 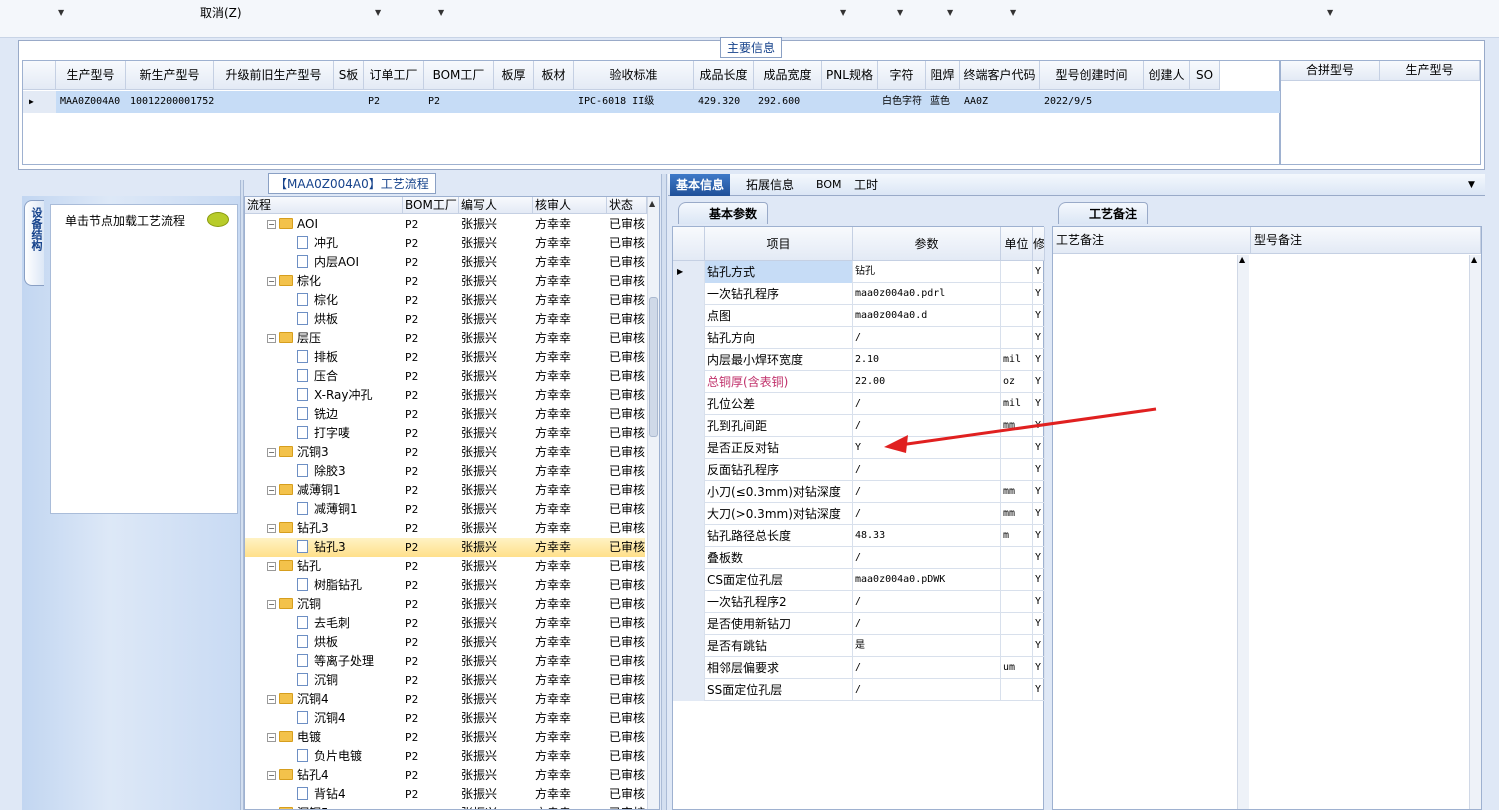 I want to click on main-col-header: 终端客户代码, so click(x=1000, y=75).